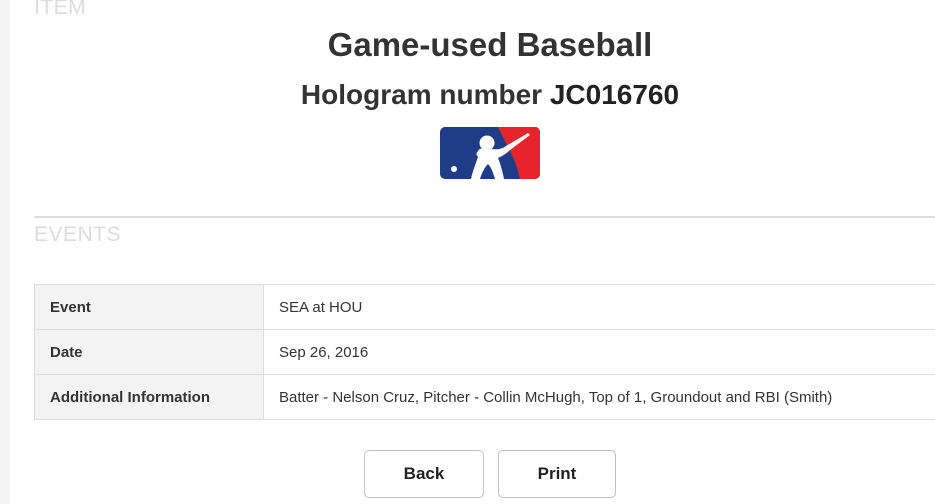 The image size is (935, 504). What do you see at coordinates (557, 474) in the screenshot?
I see `print-button: Print` at bounding box center [557, 474].